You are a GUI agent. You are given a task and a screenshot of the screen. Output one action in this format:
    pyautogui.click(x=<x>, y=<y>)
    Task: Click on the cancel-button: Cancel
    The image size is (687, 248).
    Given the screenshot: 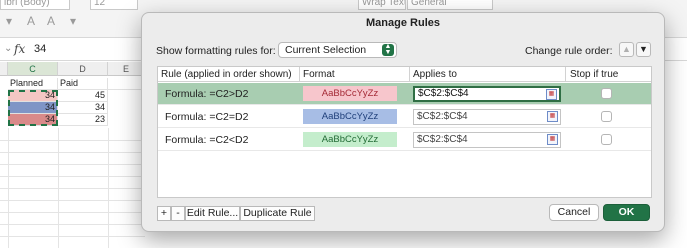 What is the action you would take?
    pyautogui.click(x=574, y=212)
    